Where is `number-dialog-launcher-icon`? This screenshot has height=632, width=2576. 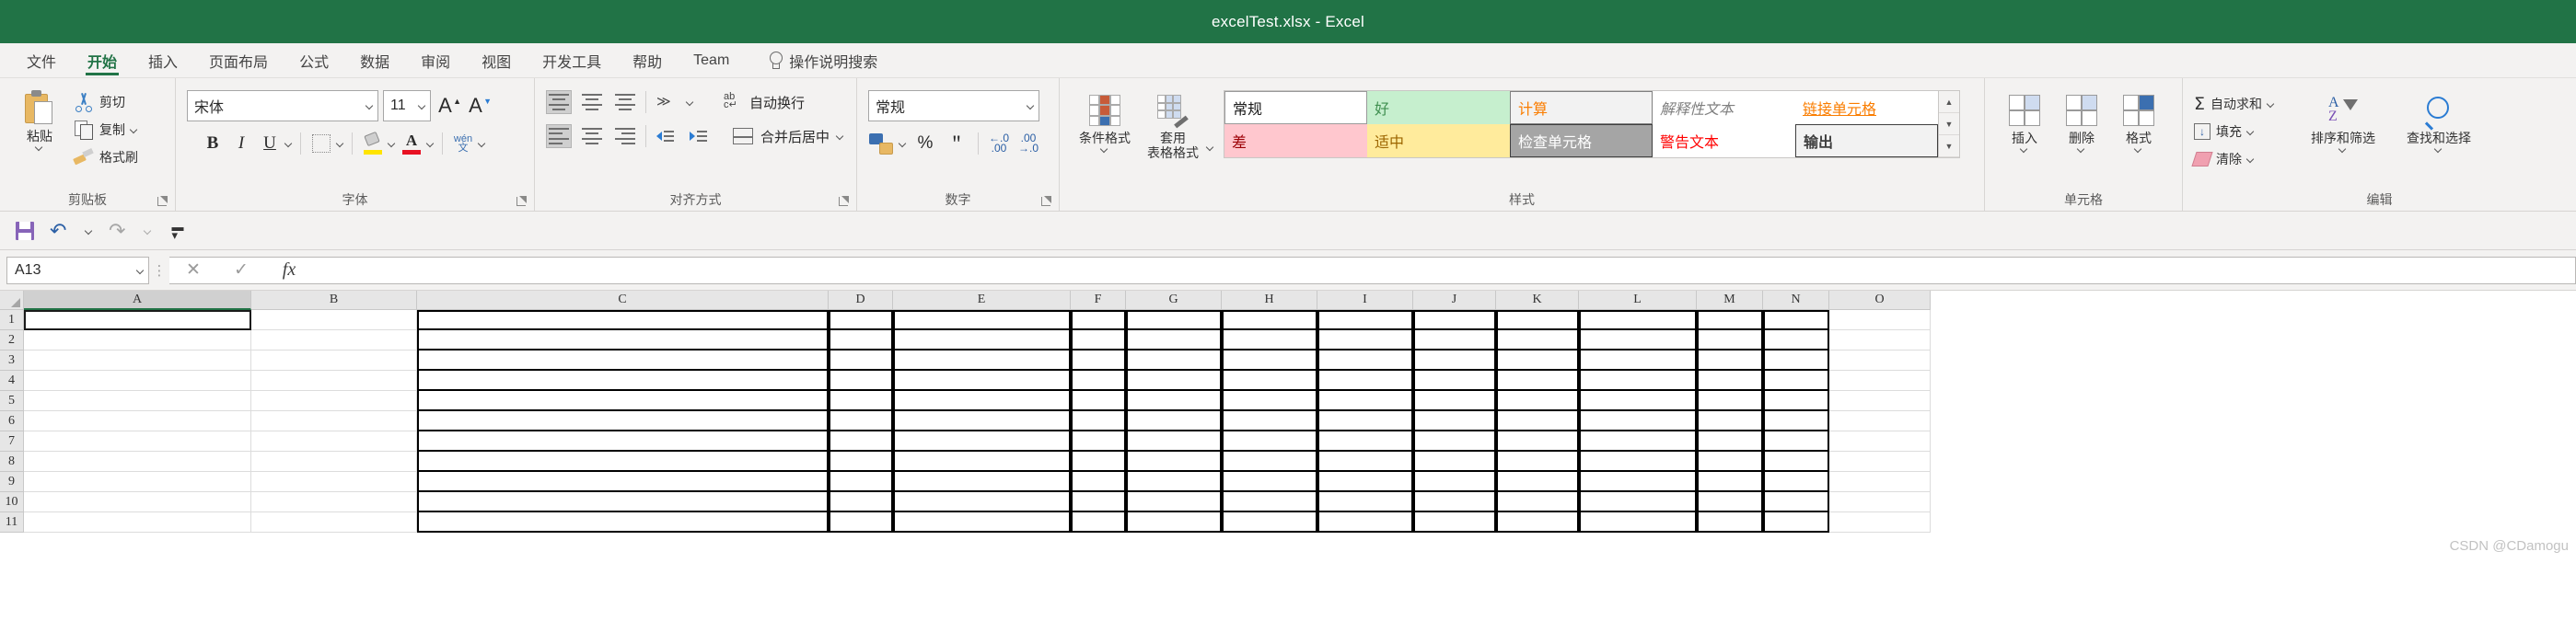 number-dialog-launcher-icon is located at coordinates (1045, 201).